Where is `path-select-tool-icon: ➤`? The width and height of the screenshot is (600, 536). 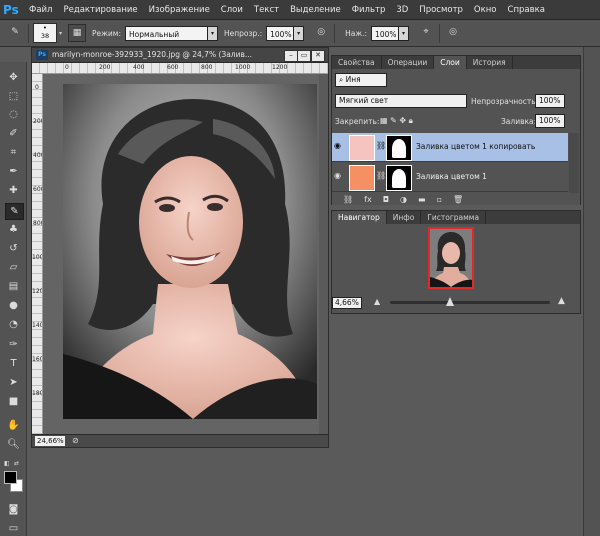
path-select-tool-icon: ➤ is located at coordinates (13, 382).